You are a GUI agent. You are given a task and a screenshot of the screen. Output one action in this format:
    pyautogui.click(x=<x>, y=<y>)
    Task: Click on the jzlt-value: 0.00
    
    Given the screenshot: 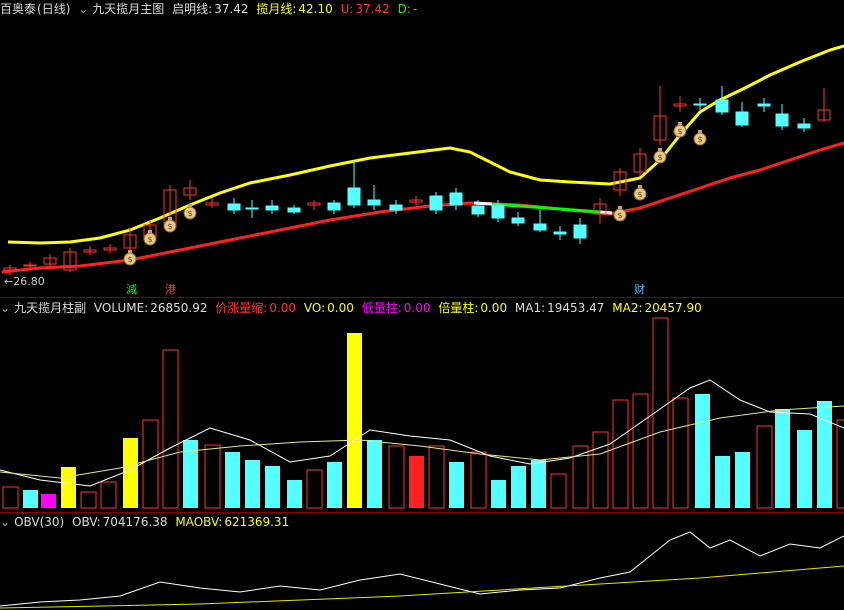 What is the action you would take?
    pyautogui.click(x=283, y=308)
    